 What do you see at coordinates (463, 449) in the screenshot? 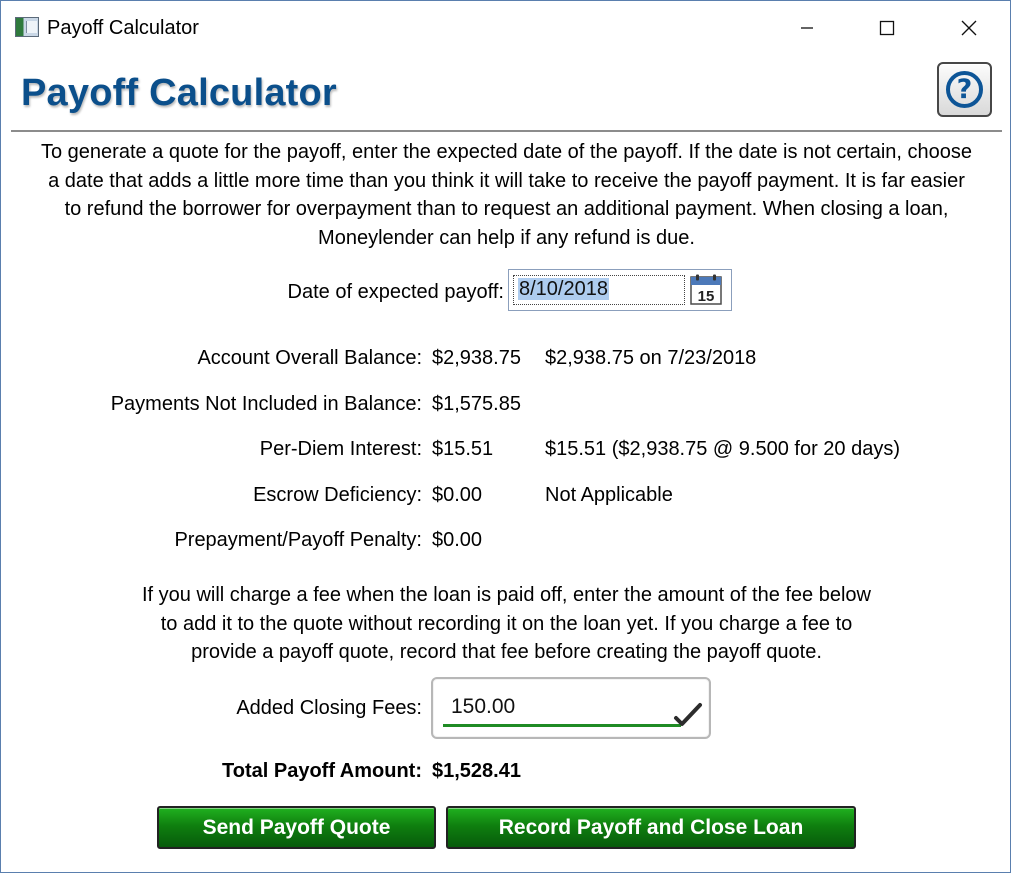
I see `per-diem-interest-value: $15.51` at bounding box center [463, 449].